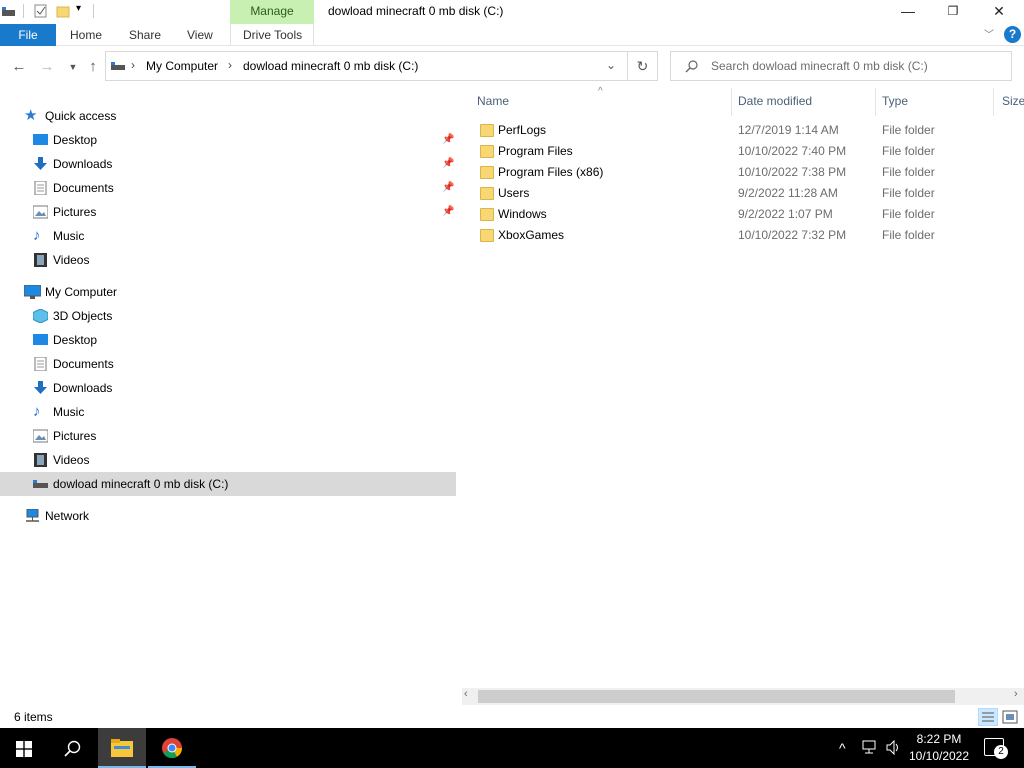 The height and width of the screenshot is (768, 1024). Describe the element at coordinates (228, 188) in the screenshot. I see `nav-item-documents: Documents 📌` at that location.